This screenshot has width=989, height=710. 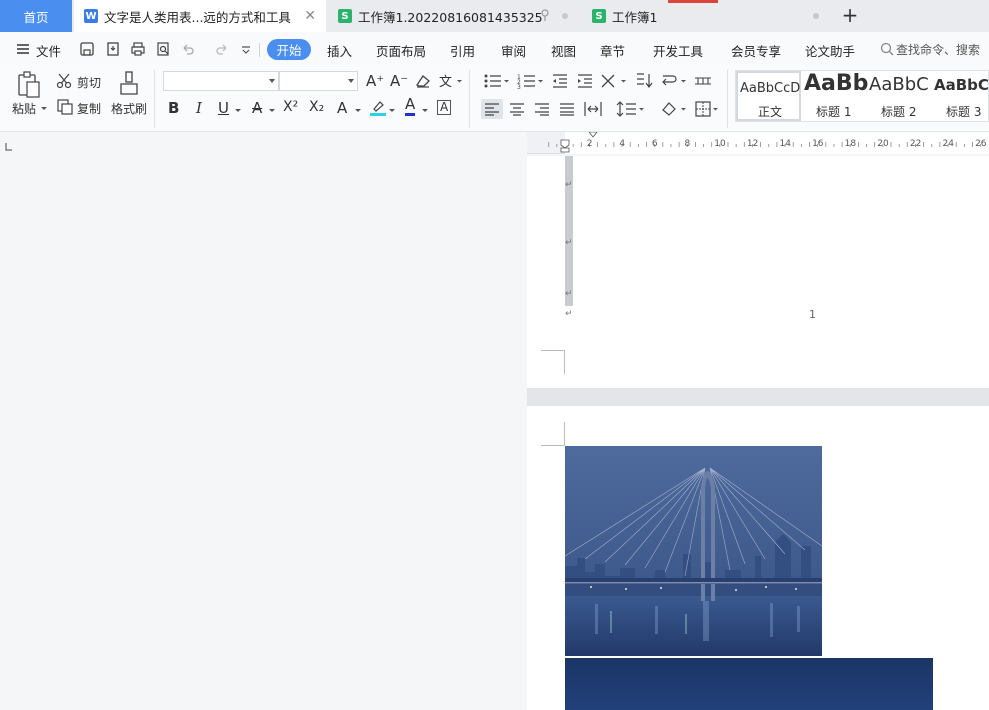 What do you see at coordinates (451, 81) in the screenshot?
I see `pinyin-guide-icon: 文` at bounding box center [451, 81].